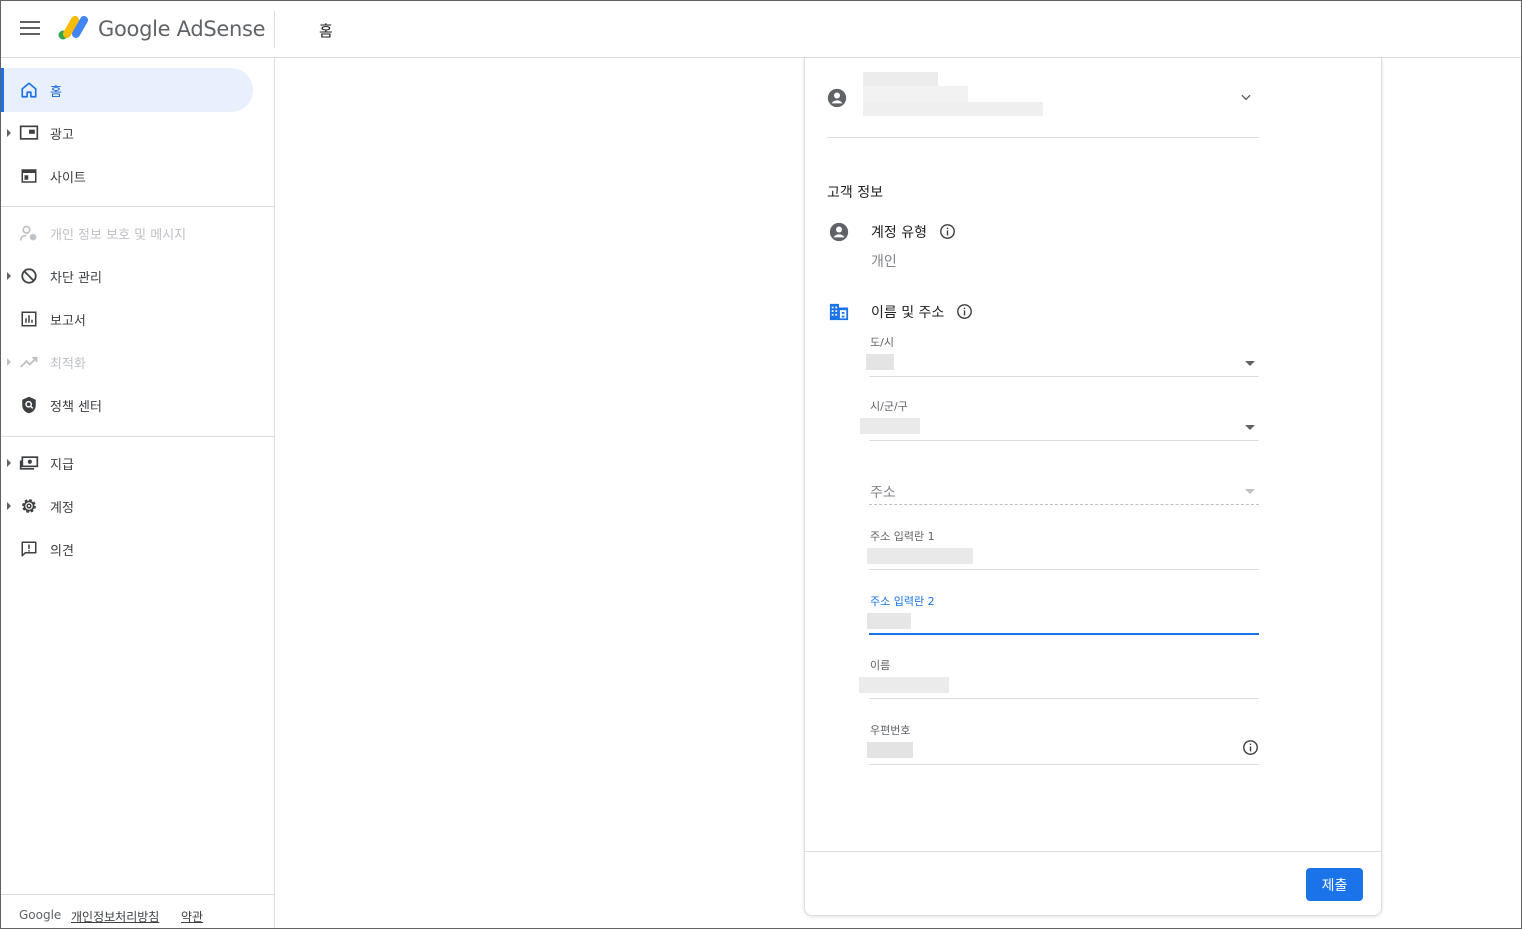  Describe the element at coordinates (62, 508) in the screenshot. I see `sidebar-item-label: 계정` at that location.